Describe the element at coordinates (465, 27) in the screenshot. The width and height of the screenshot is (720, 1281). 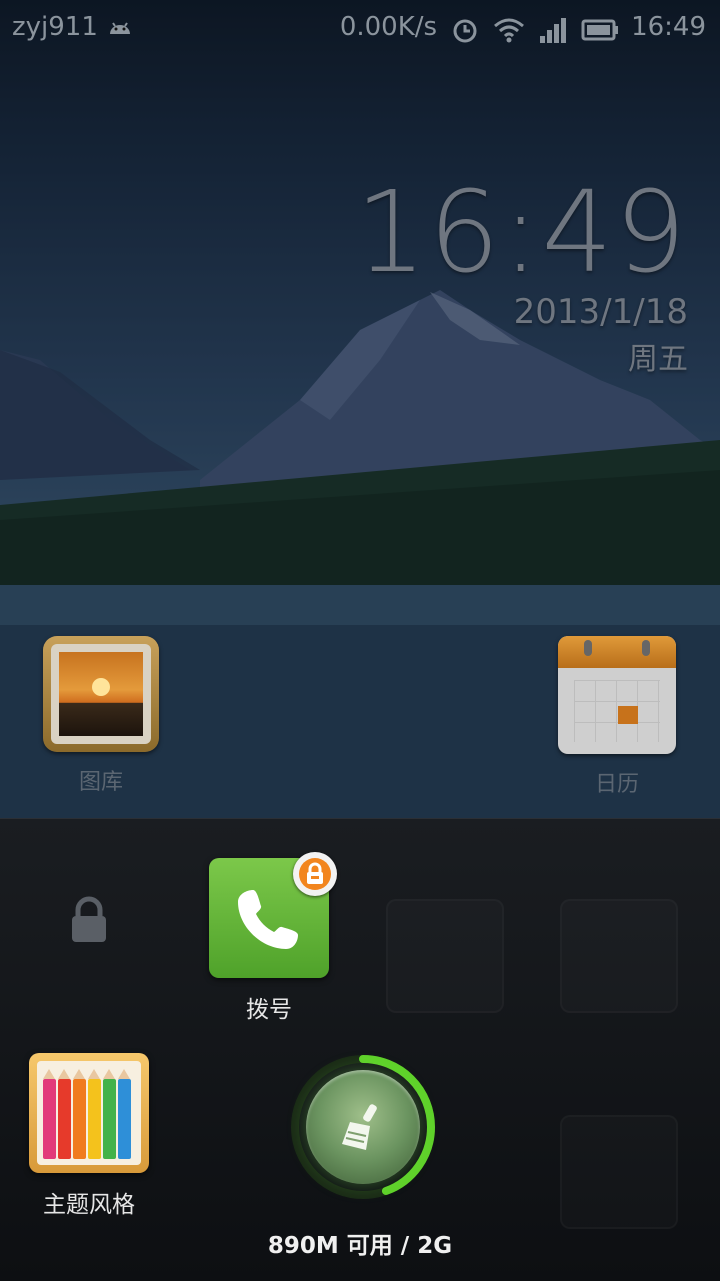
I see `alarm-icon` at that location.